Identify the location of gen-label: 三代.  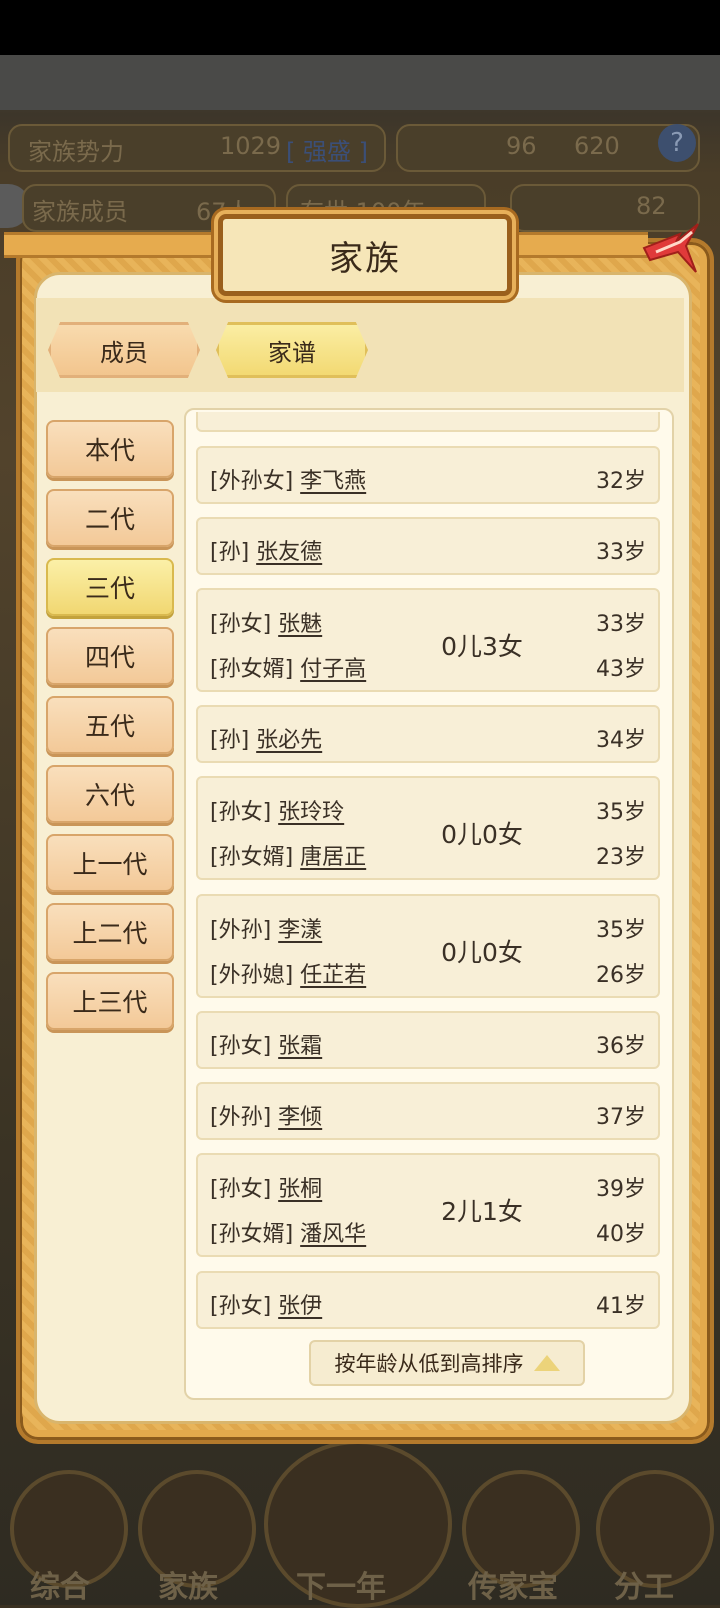
(109, 588).